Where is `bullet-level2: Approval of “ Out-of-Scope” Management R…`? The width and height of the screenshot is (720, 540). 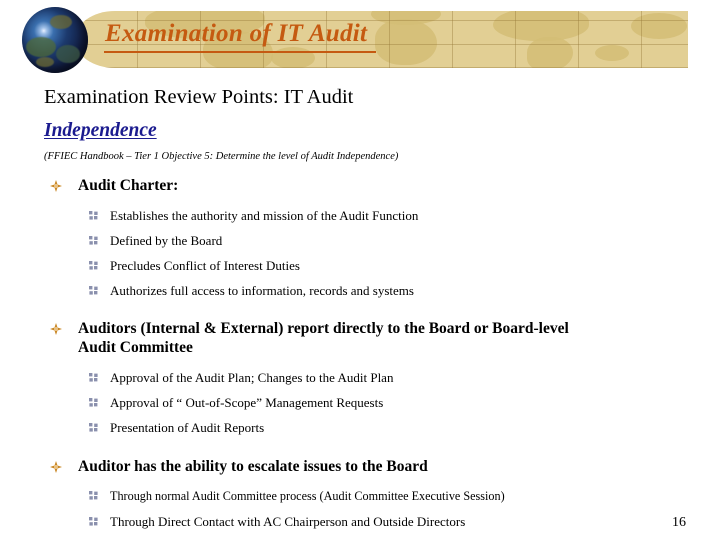
bullet-level2: Approval of “ Out-of-Scope” Management R… is located at coordinates (360, 402).